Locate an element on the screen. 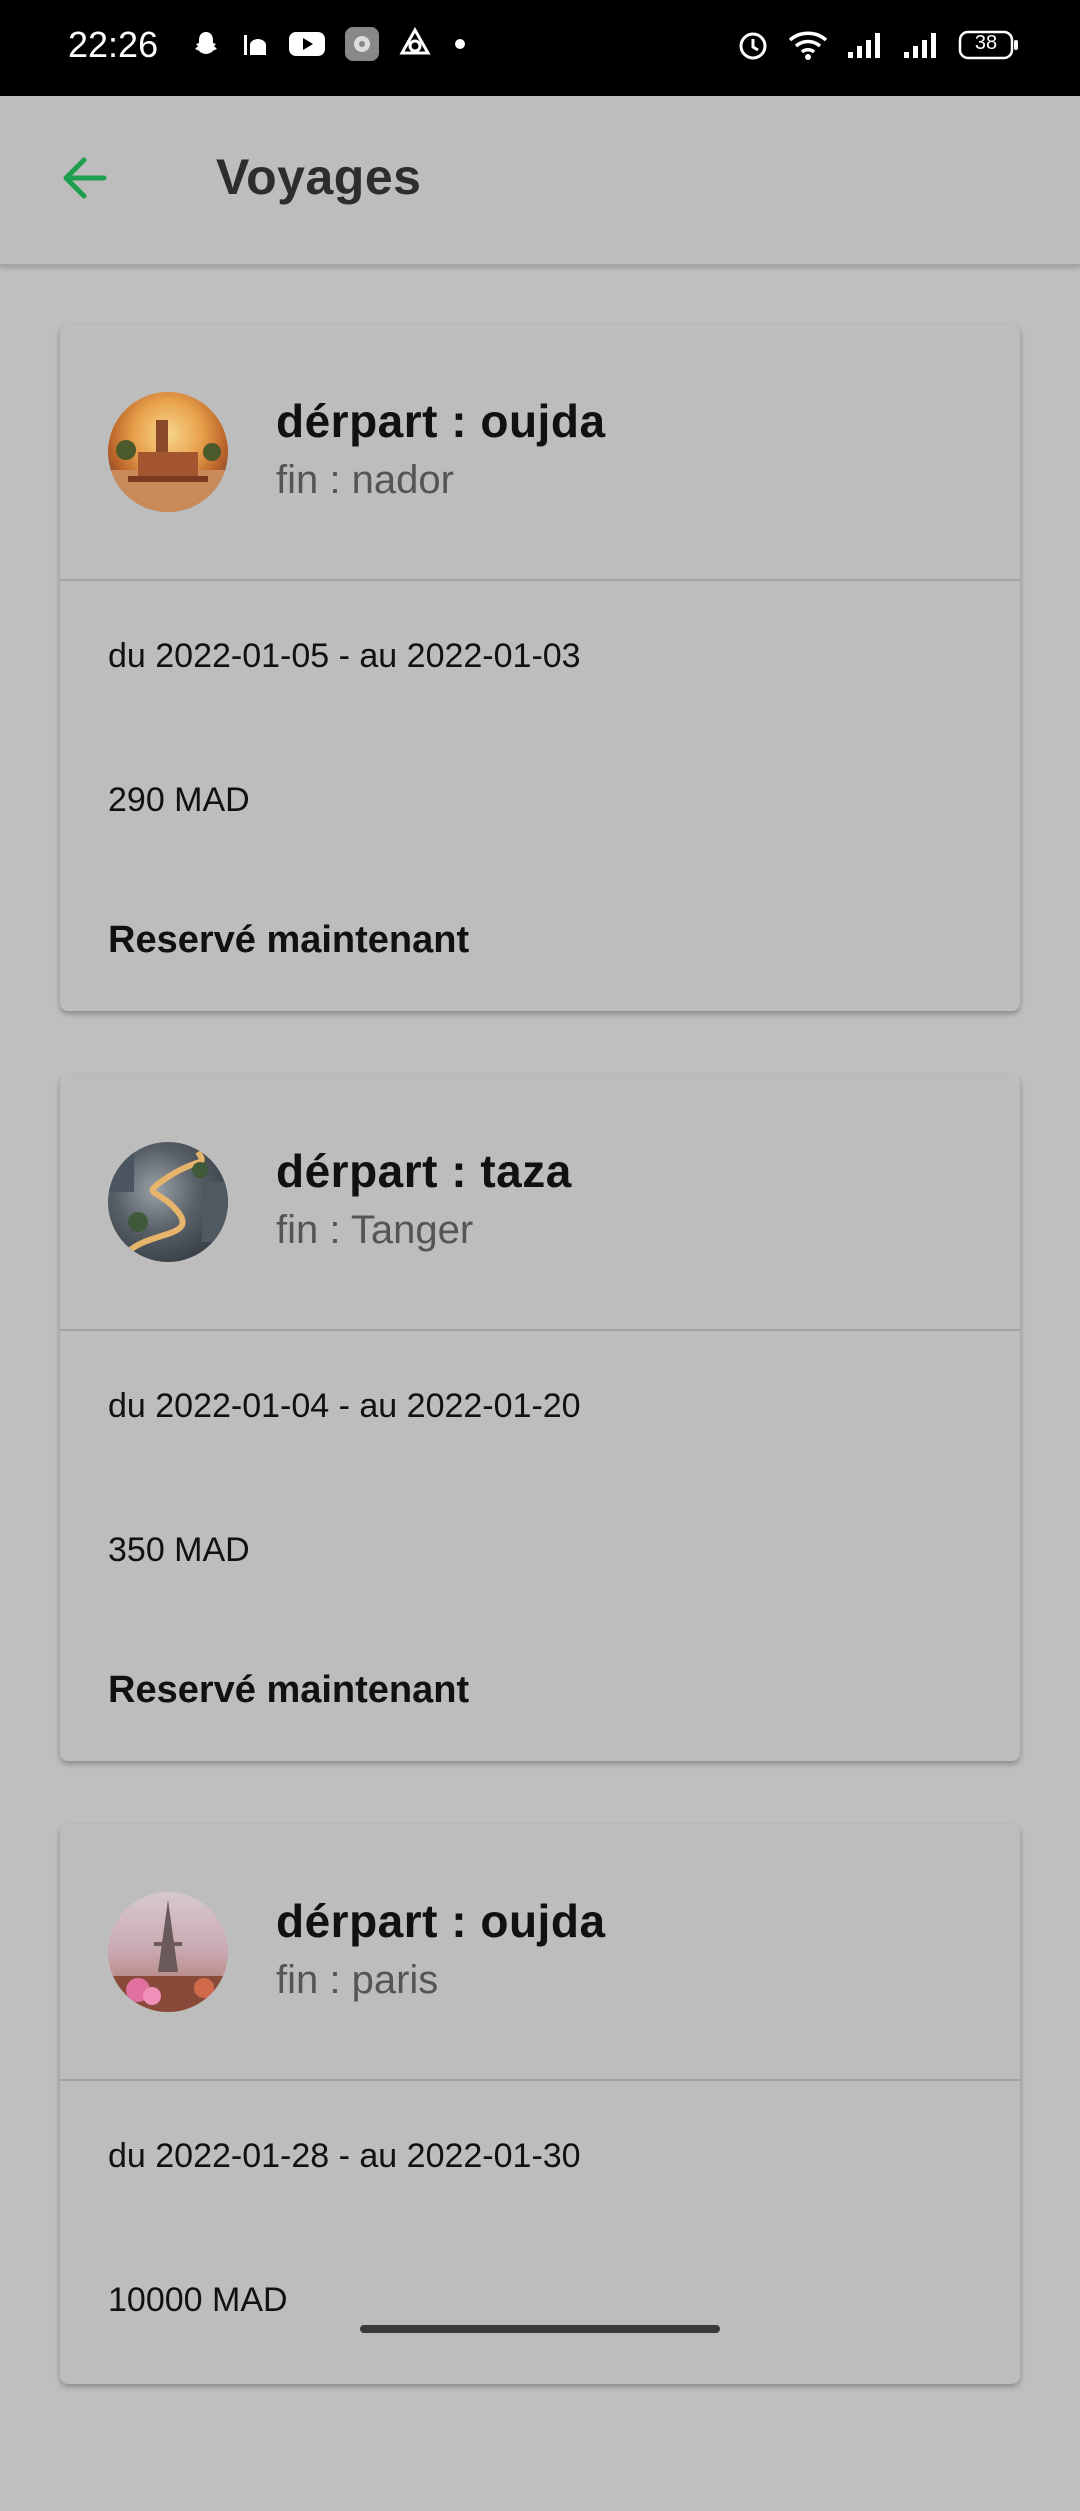  status-time: 22:26 is located at coordinates (113, 44).